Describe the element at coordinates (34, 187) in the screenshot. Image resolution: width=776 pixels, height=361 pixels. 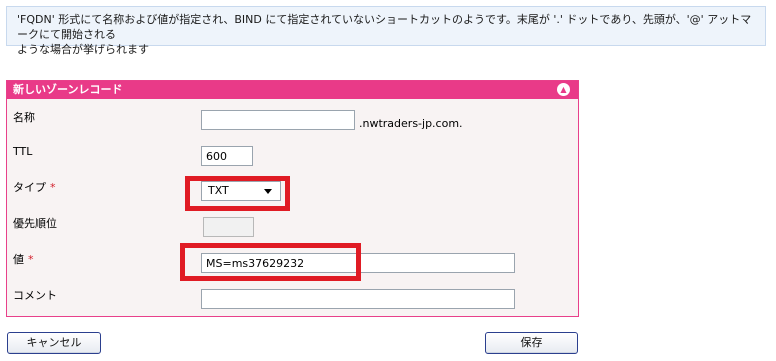
I see `type-label: タイプ *` at that location.